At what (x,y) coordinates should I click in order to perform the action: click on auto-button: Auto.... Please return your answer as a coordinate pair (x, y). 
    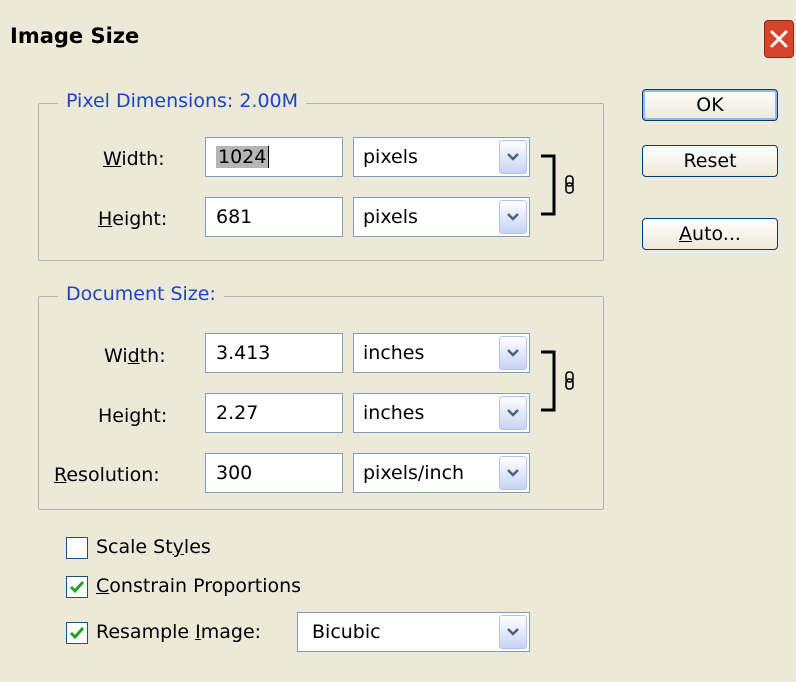
    Looking at the image, I should click on (710, 234).